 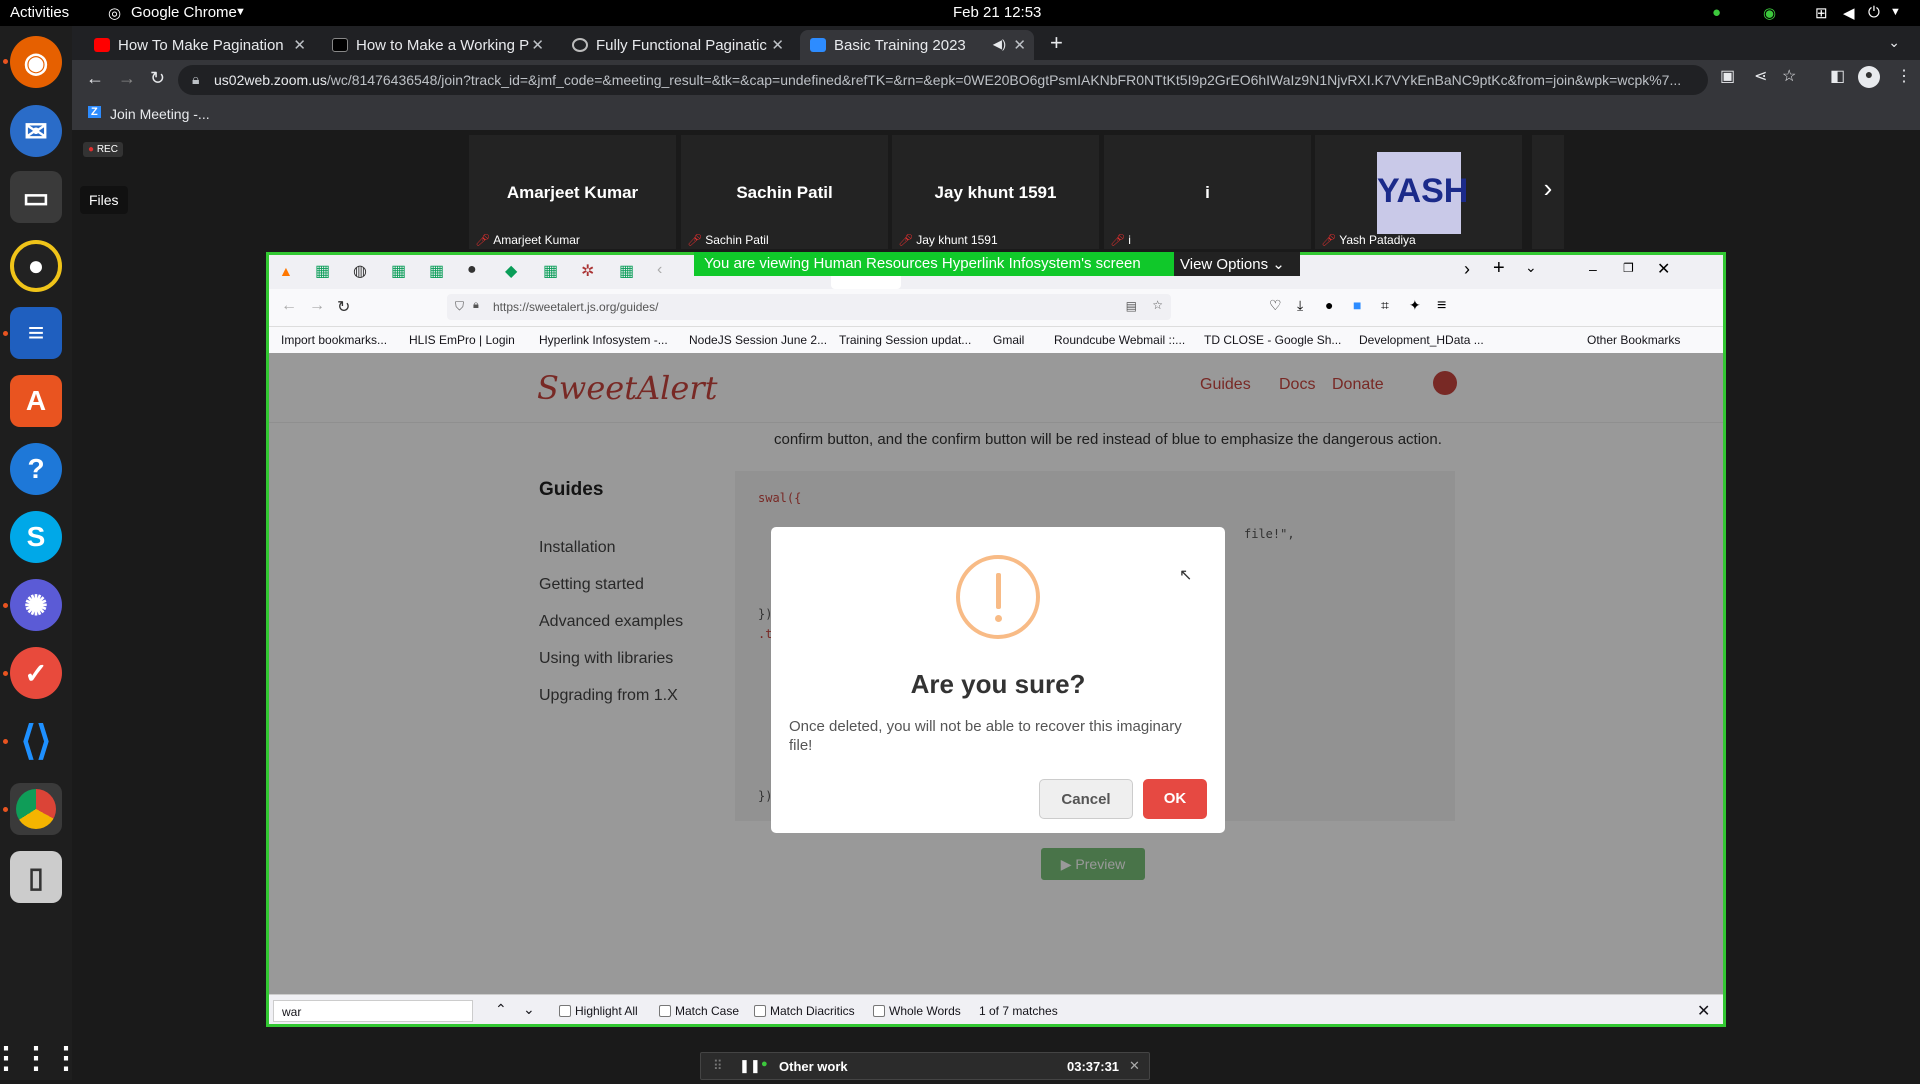 I want to click on tab-working: How to Make a Working P ✕, so click(x=437, y=45).